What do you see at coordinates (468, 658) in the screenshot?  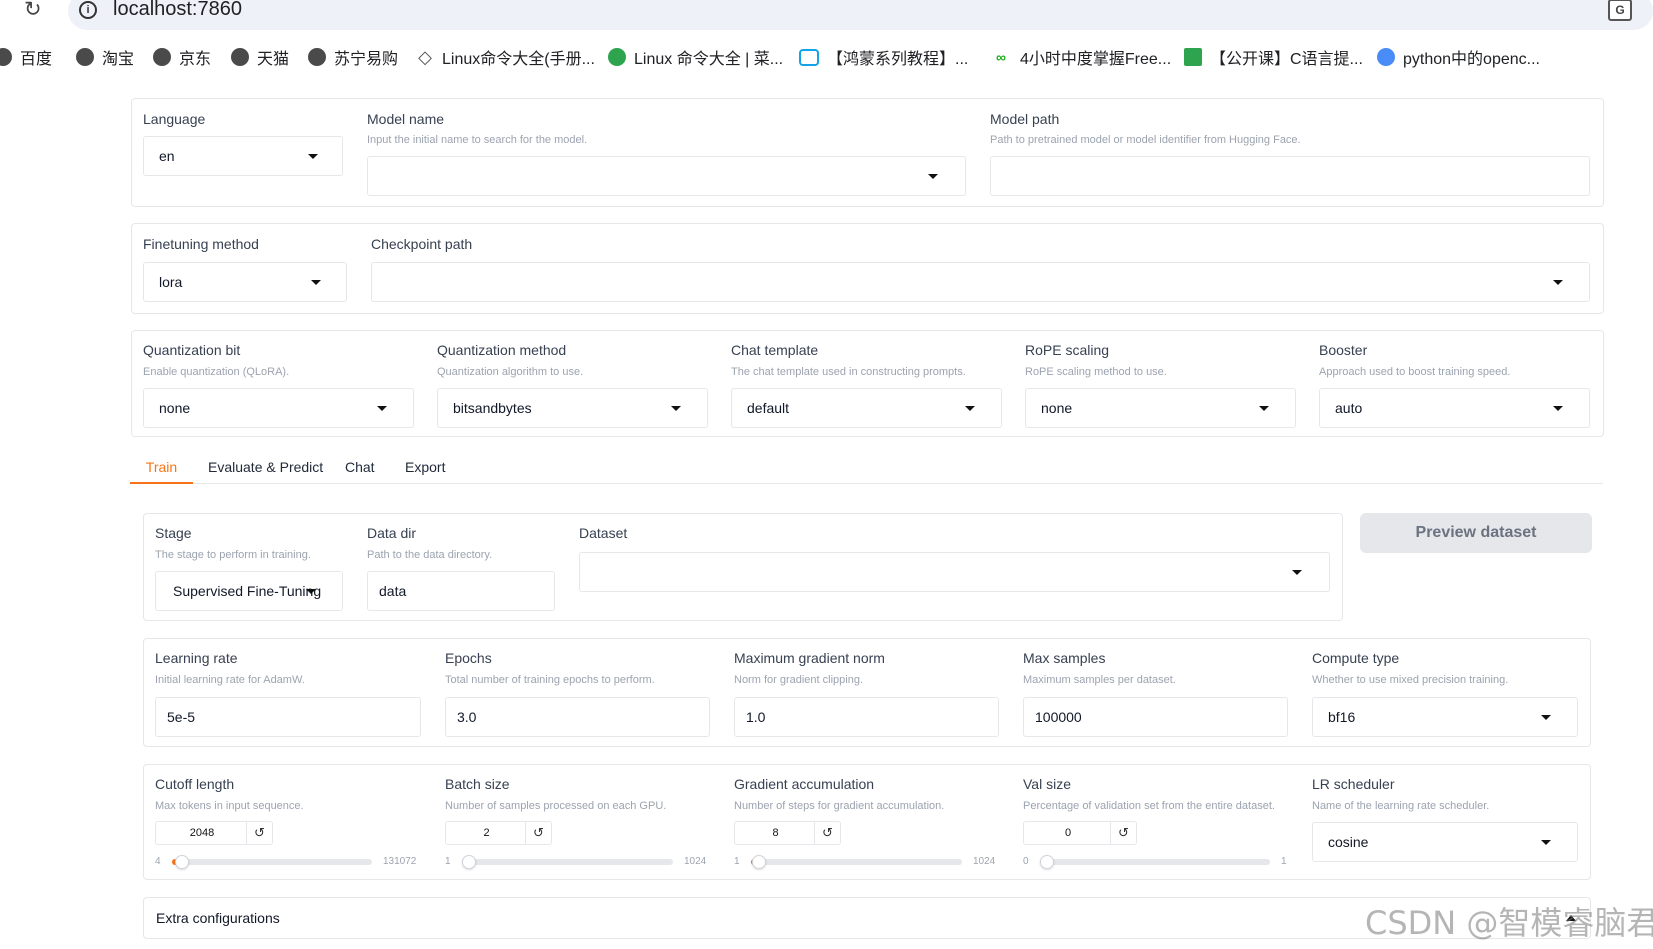 I see `epochs-label: Epochs` at bounding box center [468, 658].